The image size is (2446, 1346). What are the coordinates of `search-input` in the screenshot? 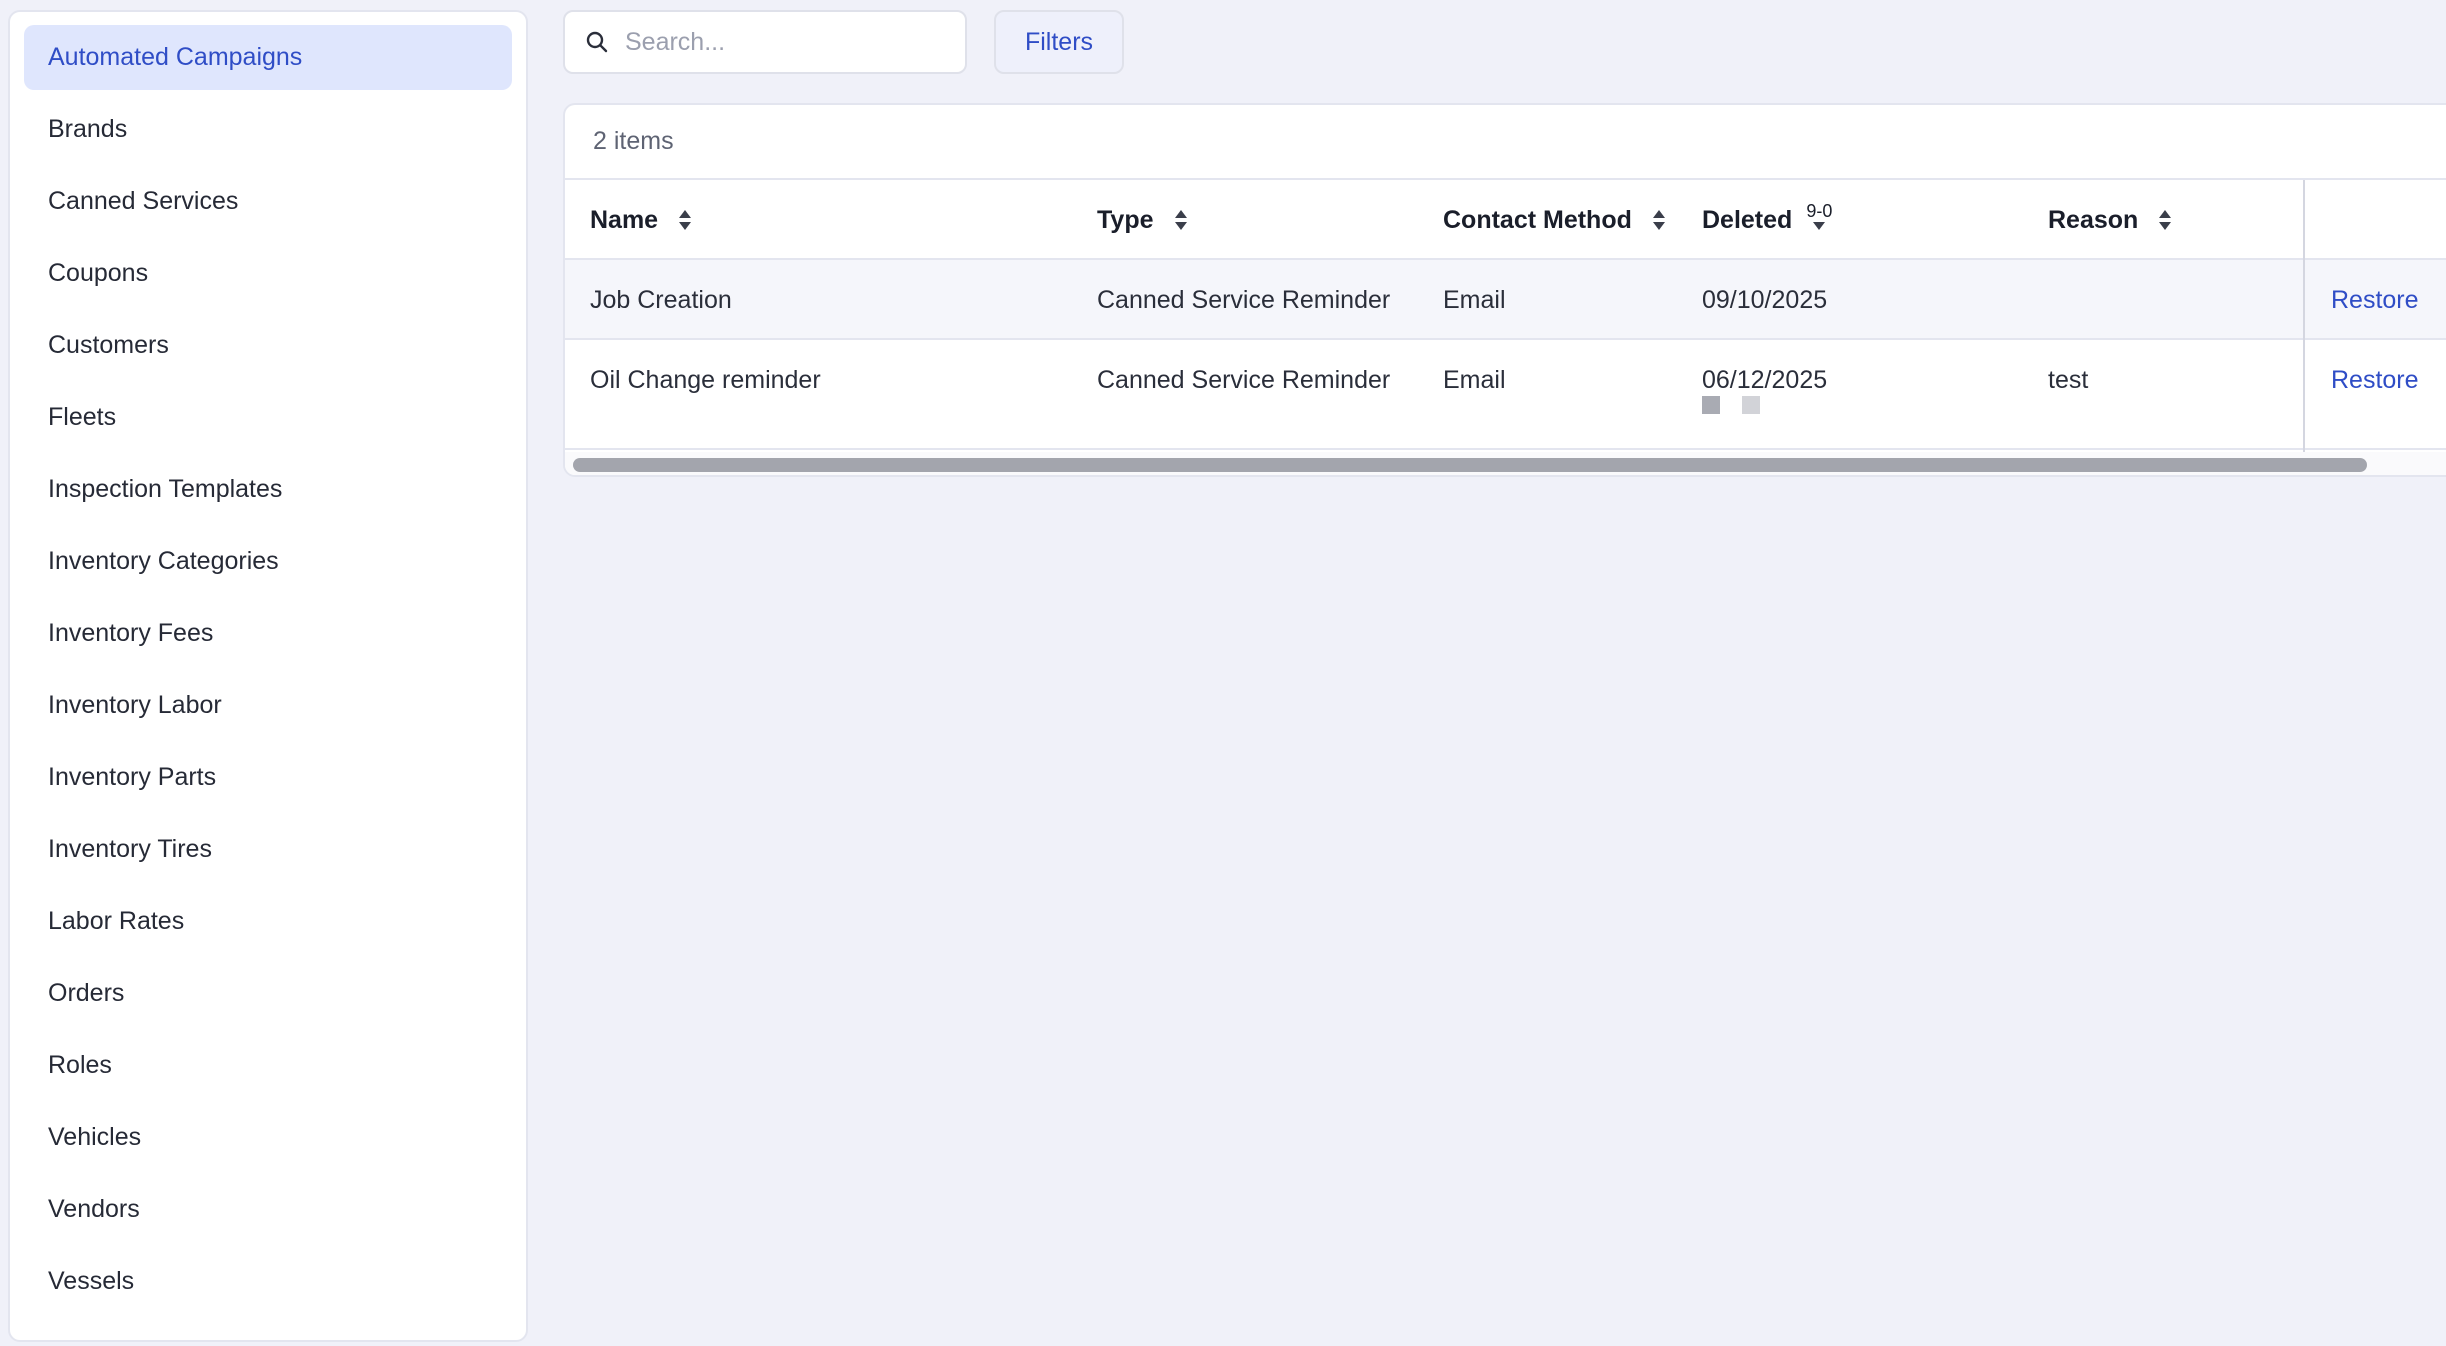 It's located at (785, 42).